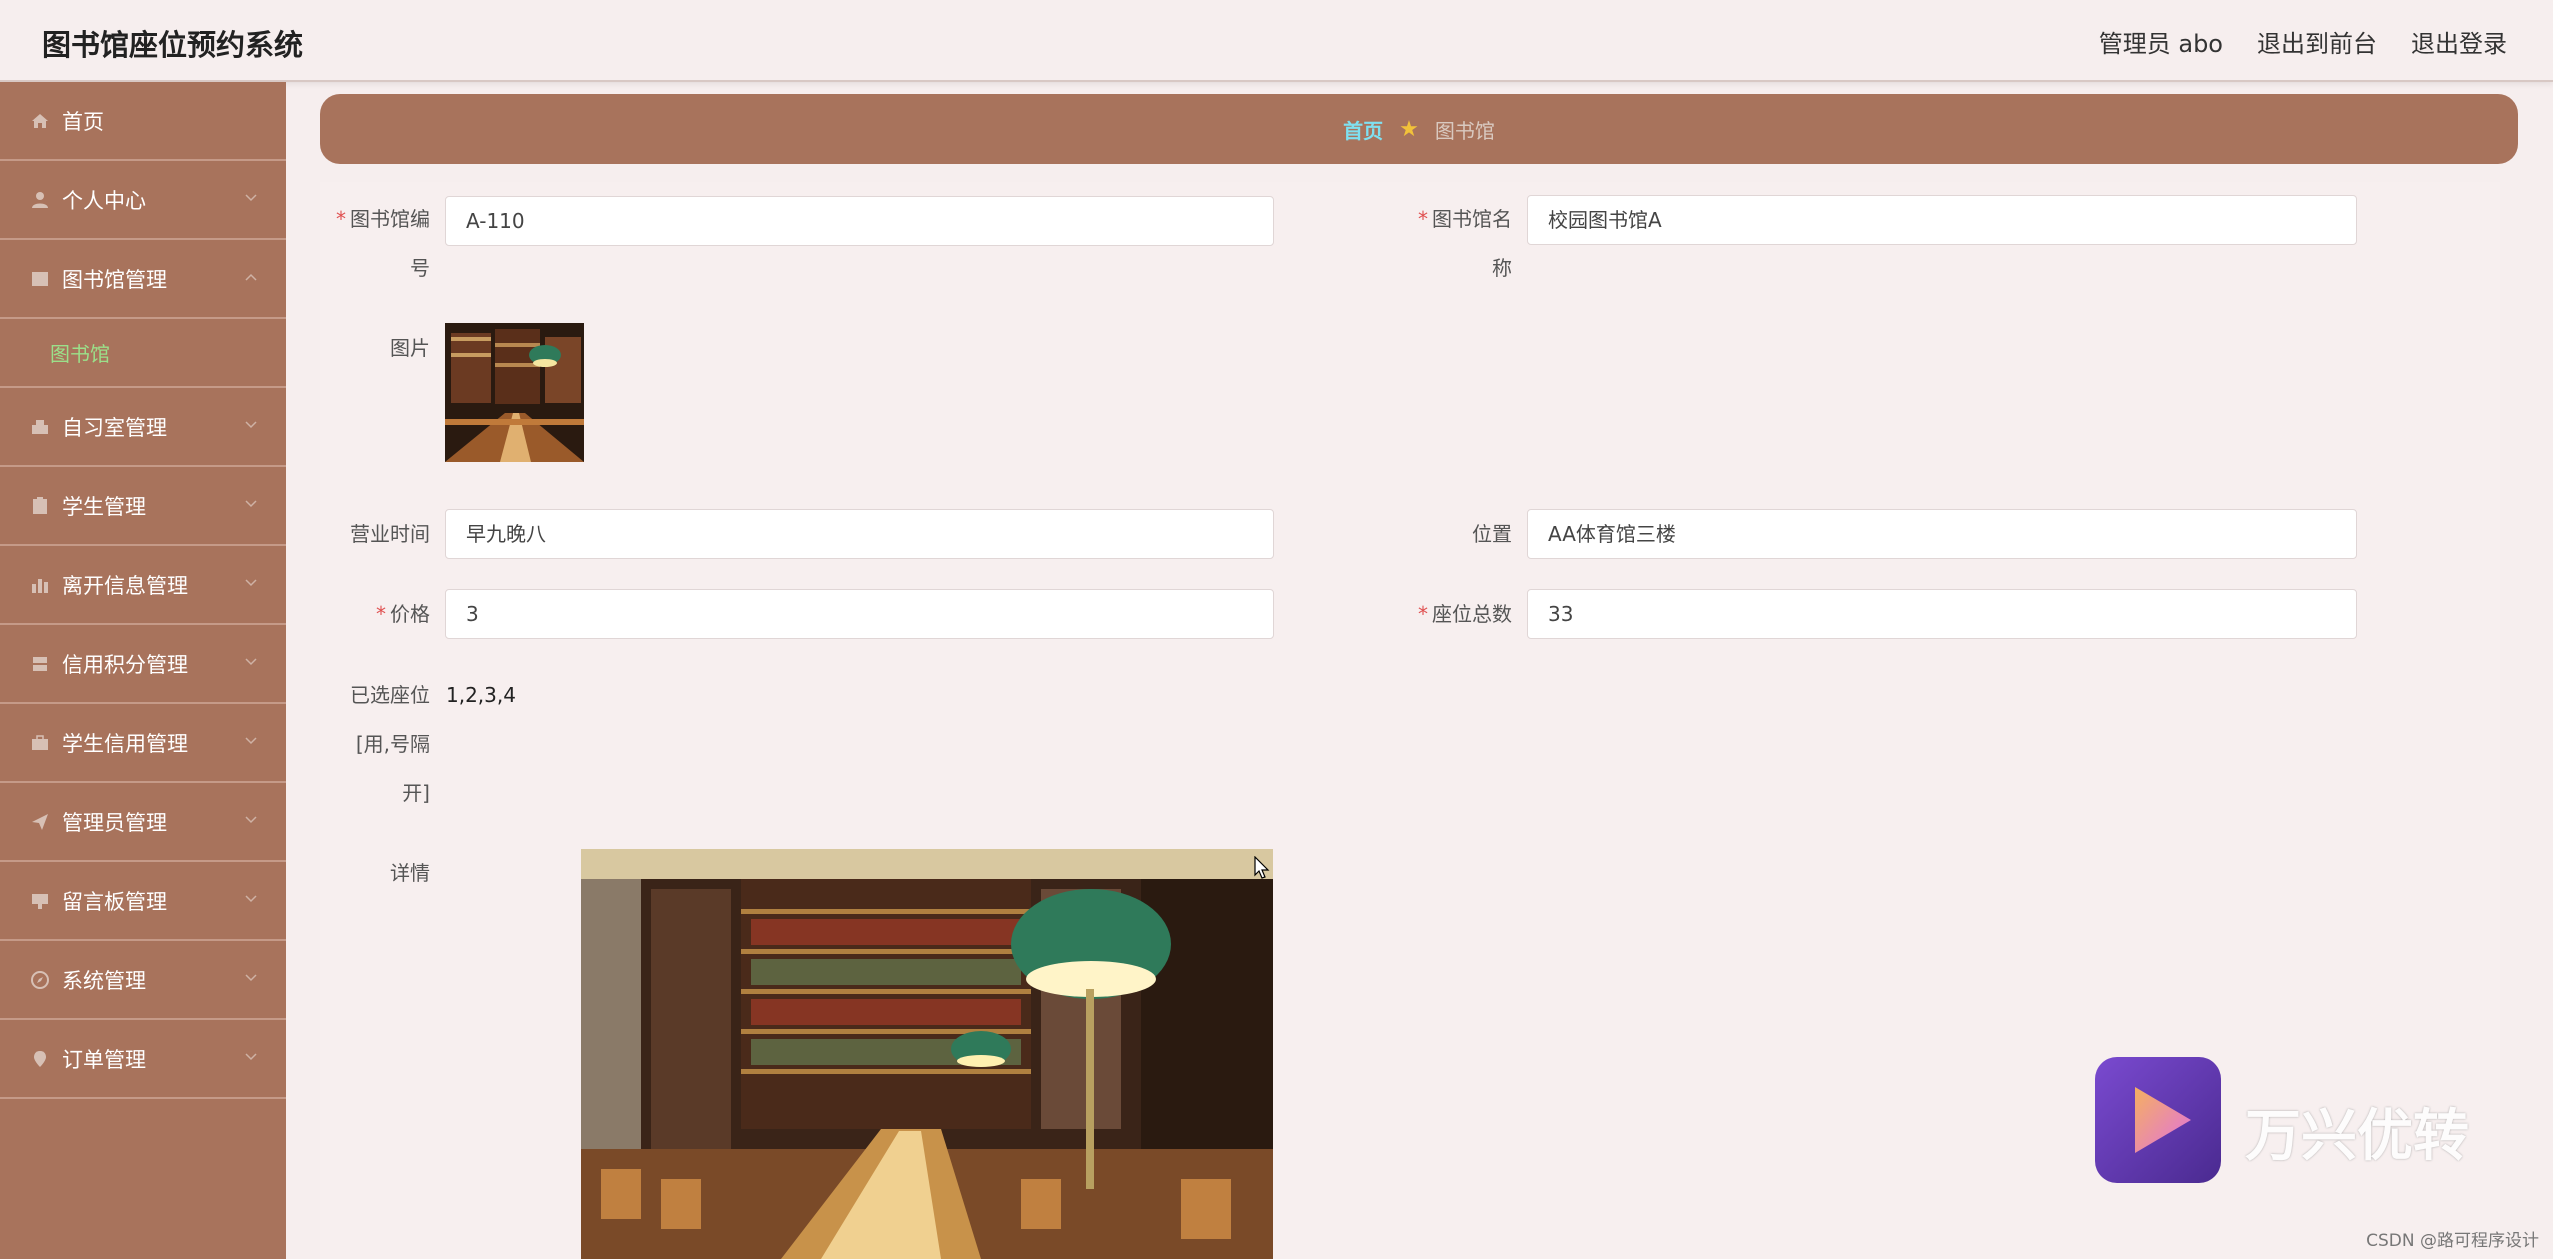  What do you see at coordinates (173, 45) in the screenshot?
I see `app-title: 图书馆座位预约系统` at bounding box center [173, 45].